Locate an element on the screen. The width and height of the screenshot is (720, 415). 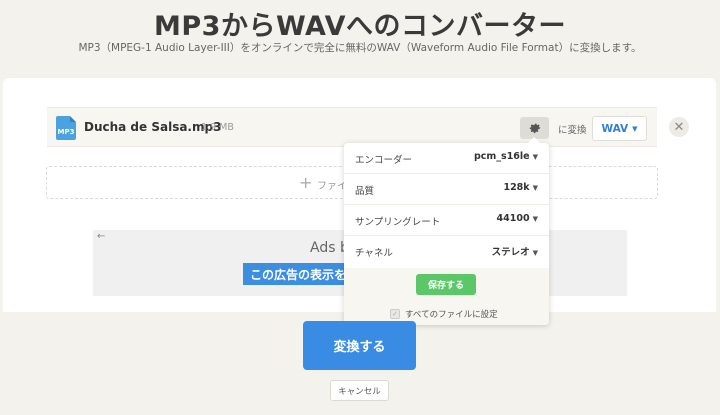
page-title: MP3からWAVへのコンバーター is located at coordinates (360, 26).